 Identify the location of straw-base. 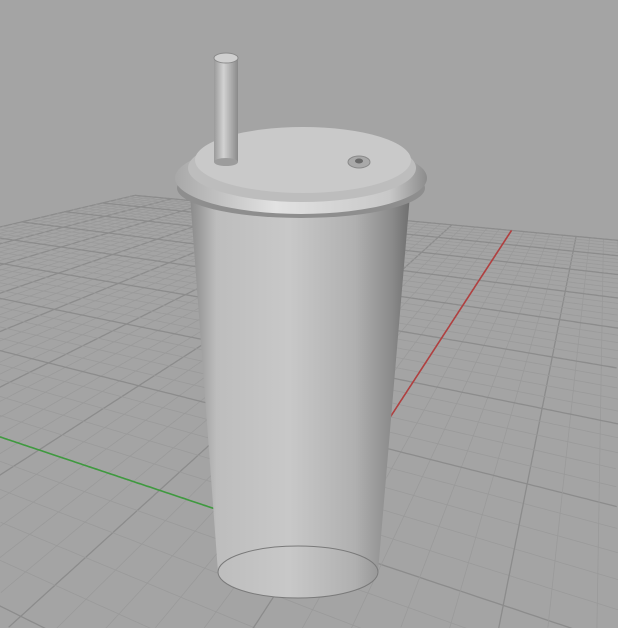
(226, 162).